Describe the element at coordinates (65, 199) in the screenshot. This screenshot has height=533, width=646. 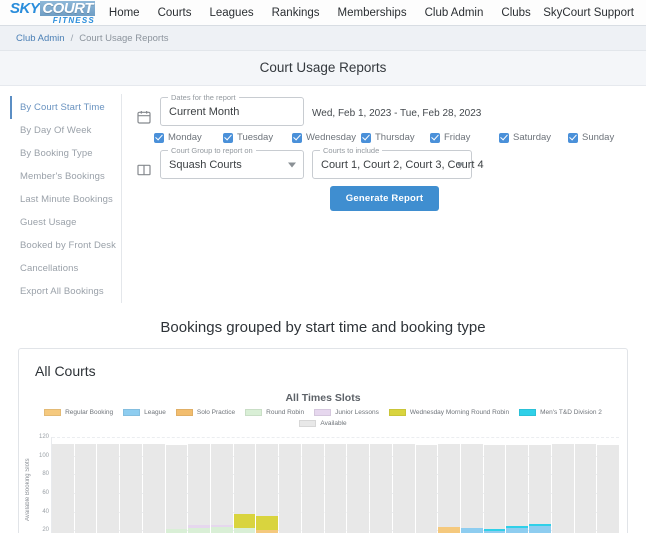
I see `sidebar-item-last-minute-bookings: Last Minute Bookings` at that location.